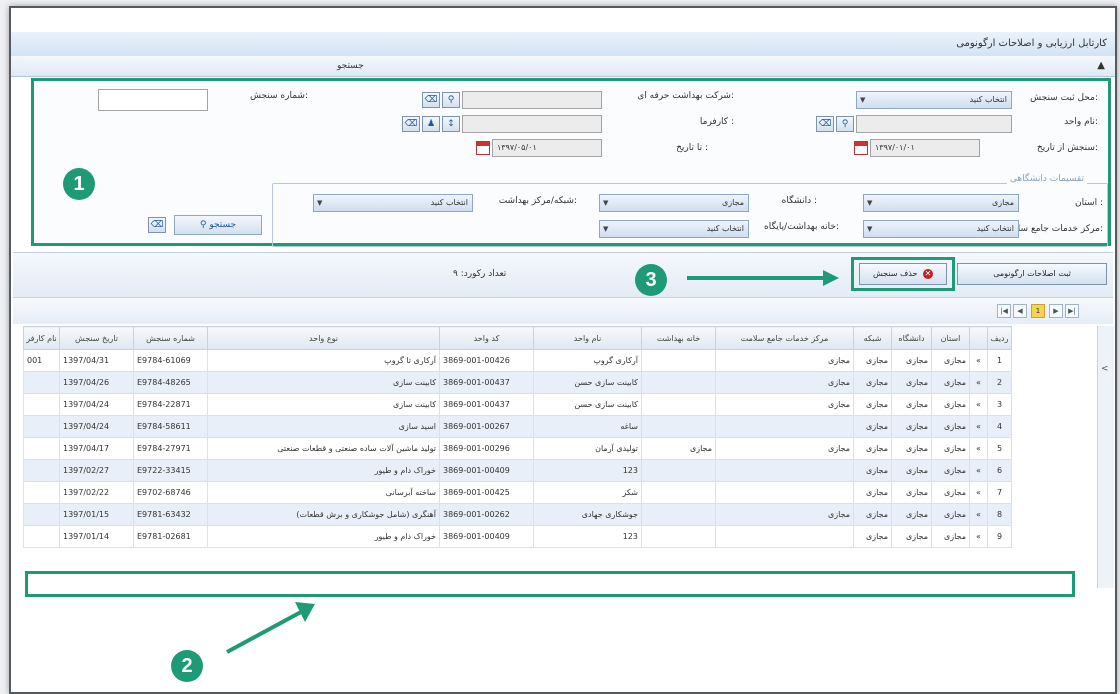 This screenshot has height=694, width=1120. I want to click on col-header-unit-code: کد واحد, so click(486, 338).